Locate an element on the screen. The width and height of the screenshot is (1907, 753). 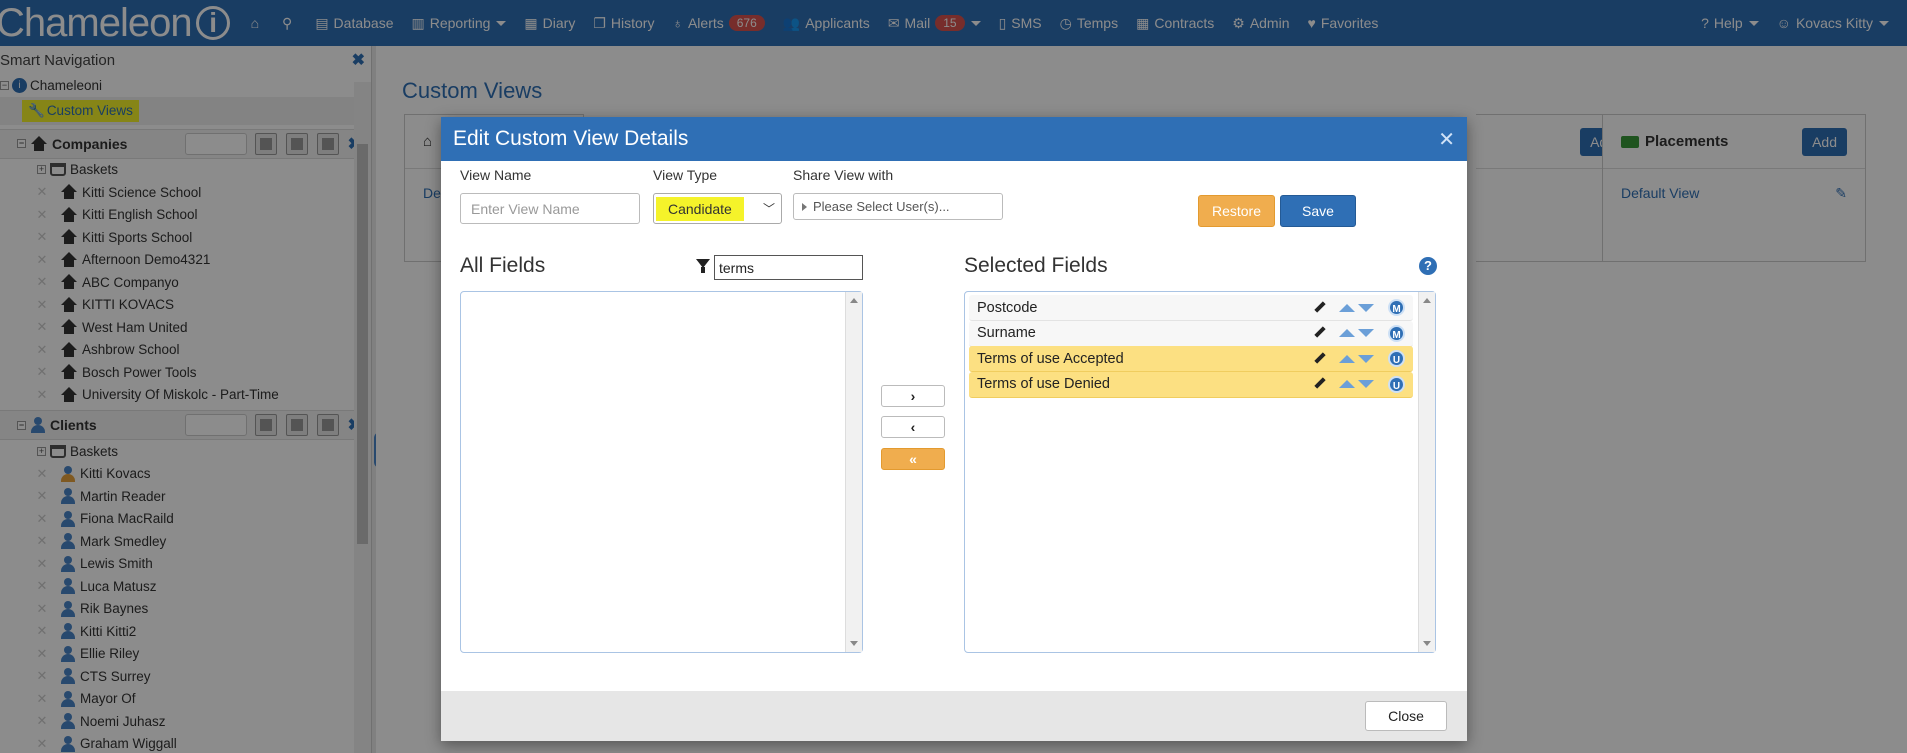
triangle-right-icon is located at coordinates (804, 206).